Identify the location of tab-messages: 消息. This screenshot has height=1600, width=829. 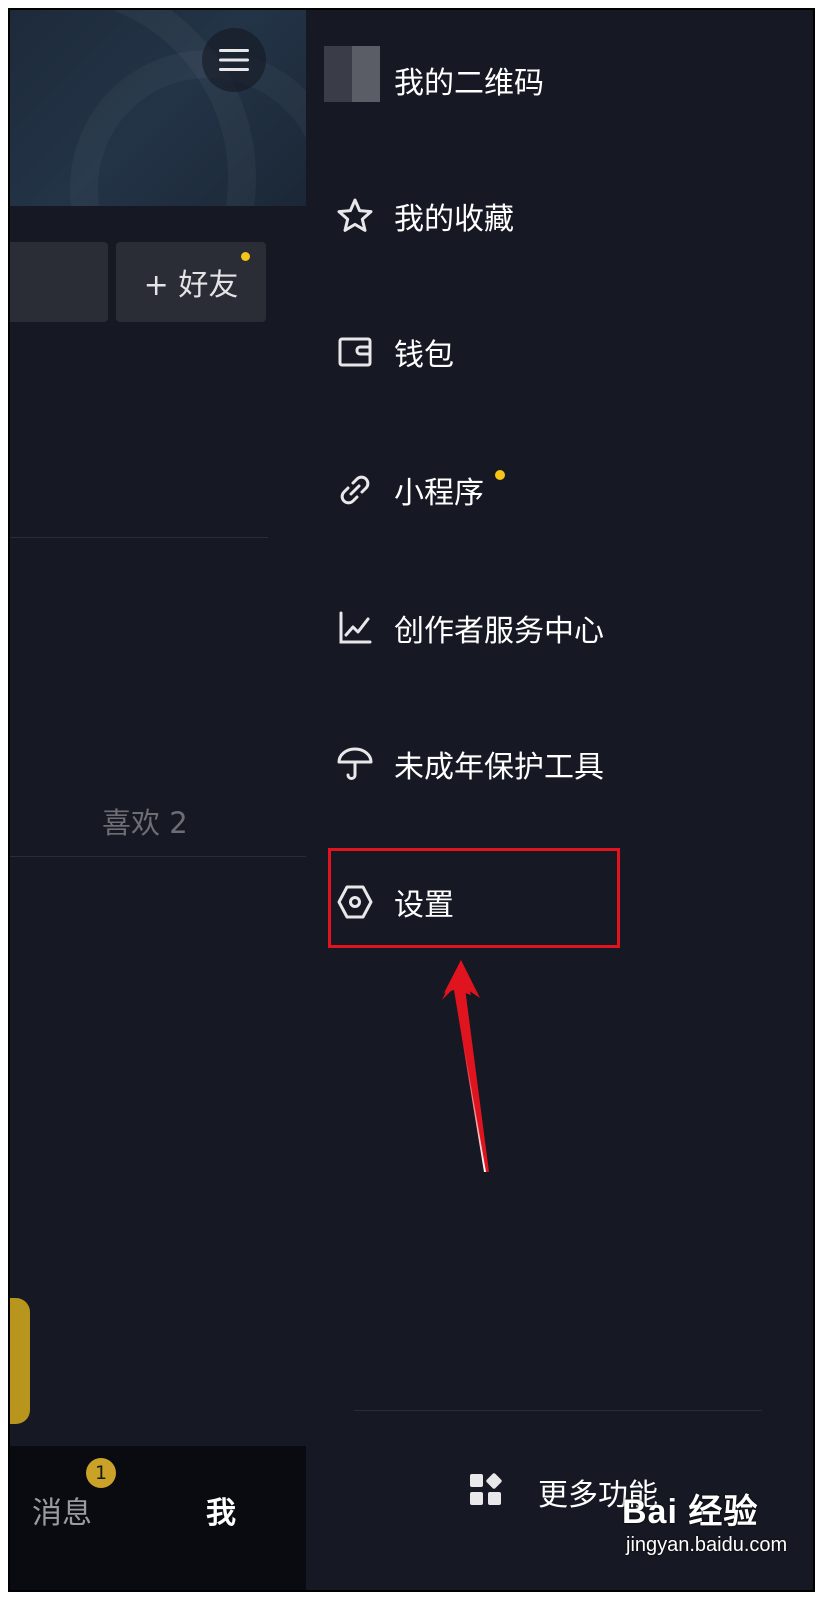
(62, 1510).